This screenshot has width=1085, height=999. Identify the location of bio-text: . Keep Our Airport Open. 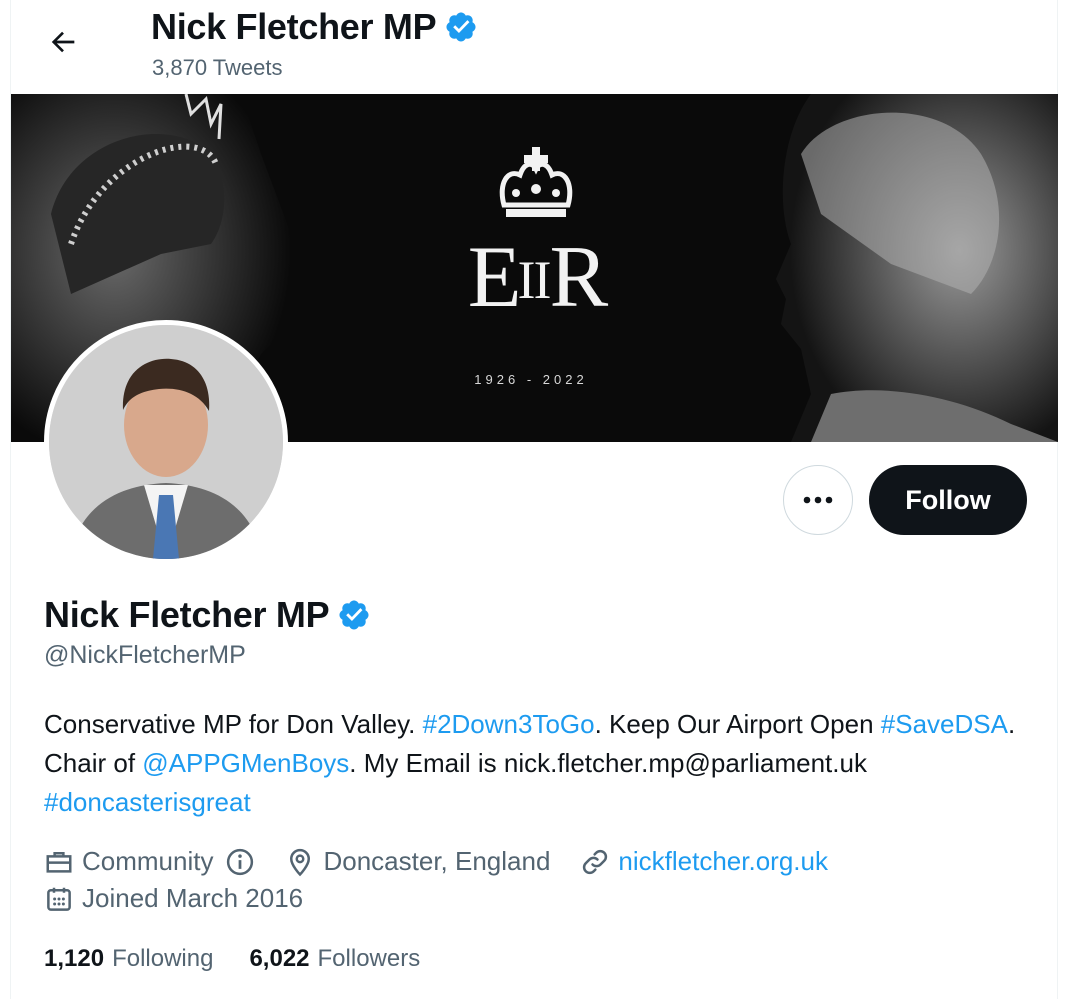
(737, 724).